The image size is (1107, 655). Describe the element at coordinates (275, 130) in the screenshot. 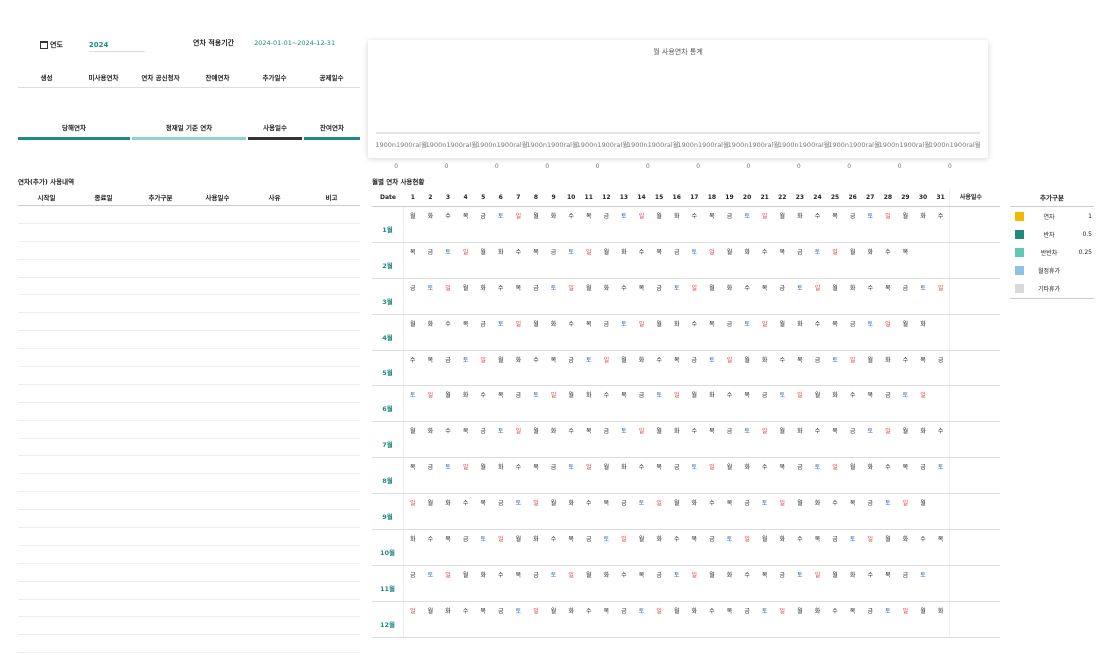

I see `tab-used-days: 사용일수` at that location.